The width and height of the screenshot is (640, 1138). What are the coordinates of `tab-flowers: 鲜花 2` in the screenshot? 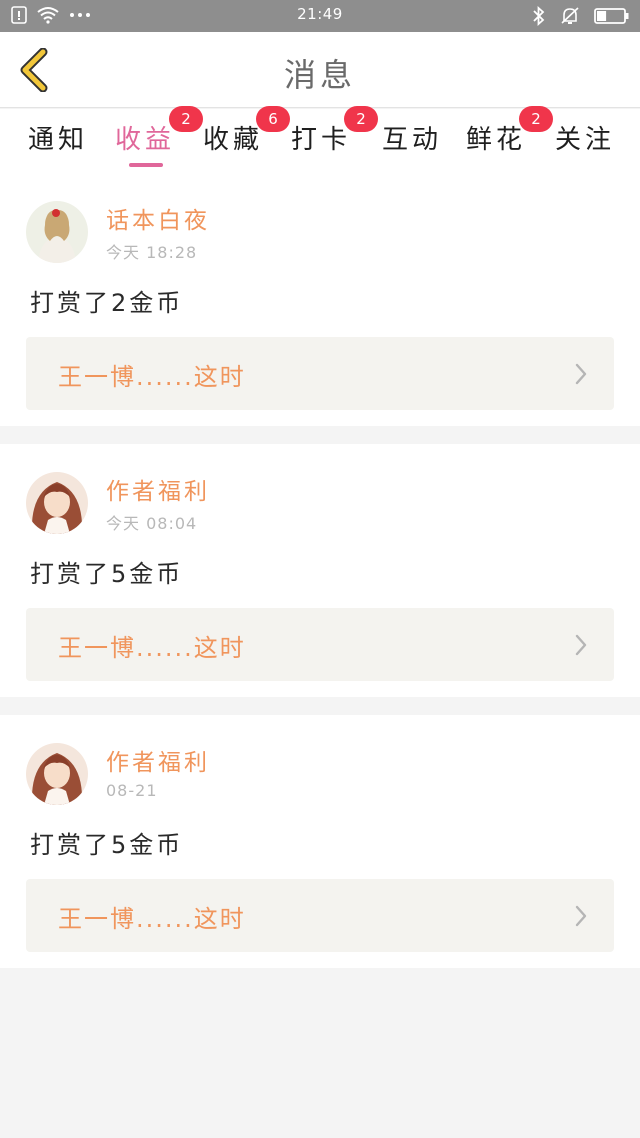 It's located at (509, 139).